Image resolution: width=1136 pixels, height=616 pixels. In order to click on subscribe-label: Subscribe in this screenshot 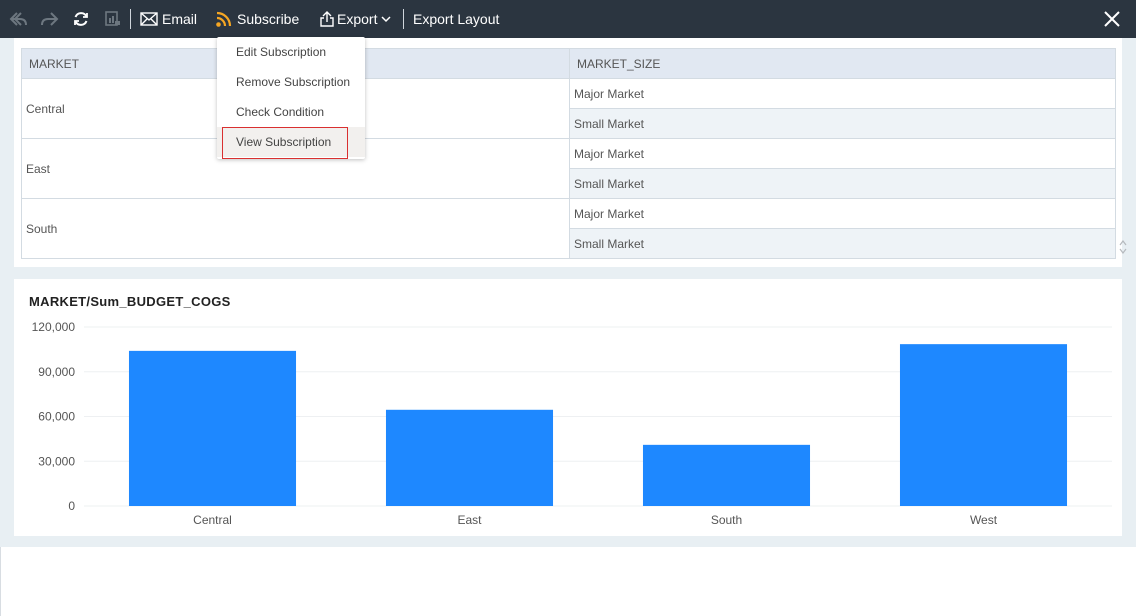, I will do `click(268, 19)`.